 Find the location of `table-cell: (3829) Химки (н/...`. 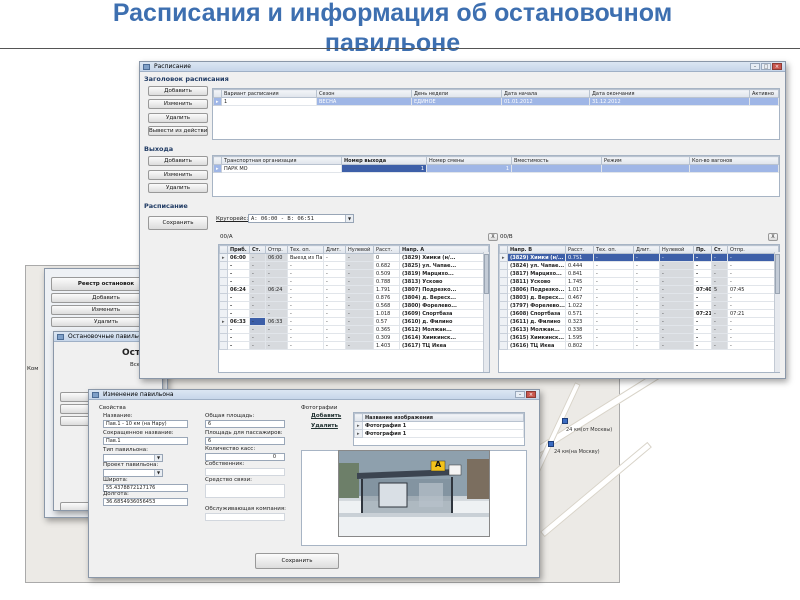

table-cell: (3829) Химки (н/... is located at coordinates (536, 257).